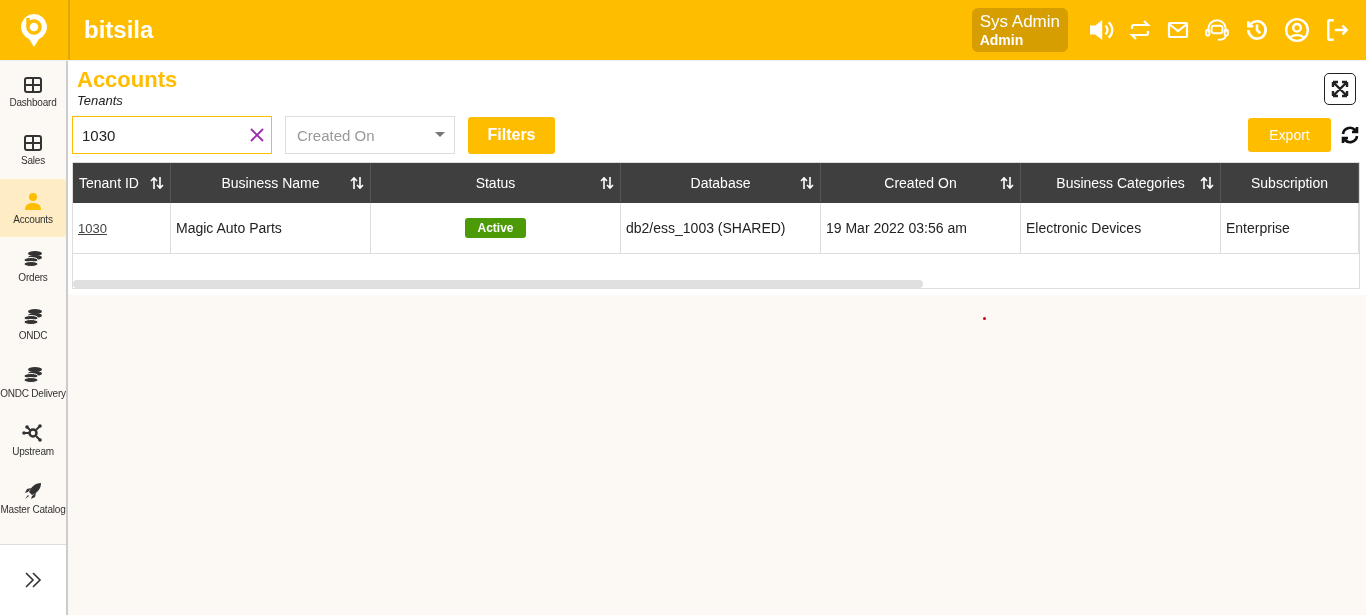  Describe the element at coordinates (370, 135) in the screenshot. I see `date-filter-dropdown: Created On` at that location.